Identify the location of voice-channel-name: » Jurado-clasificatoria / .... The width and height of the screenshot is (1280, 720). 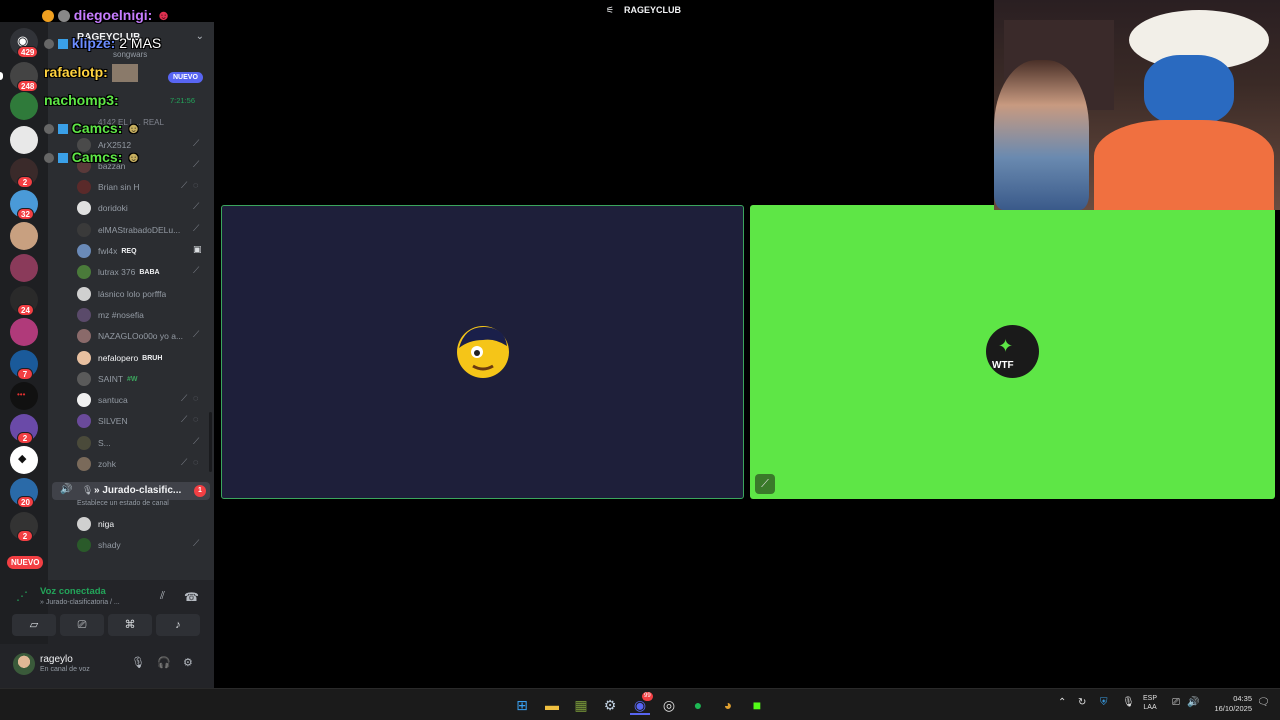
(80, 602).